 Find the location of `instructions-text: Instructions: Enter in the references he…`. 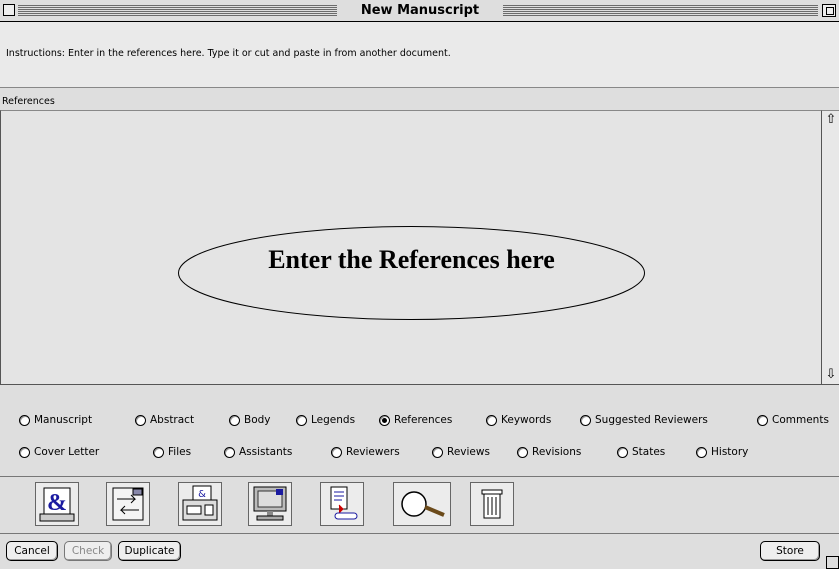

instructions-text: Instructions: Enter in the references he… is located at coordinates (228, 53).